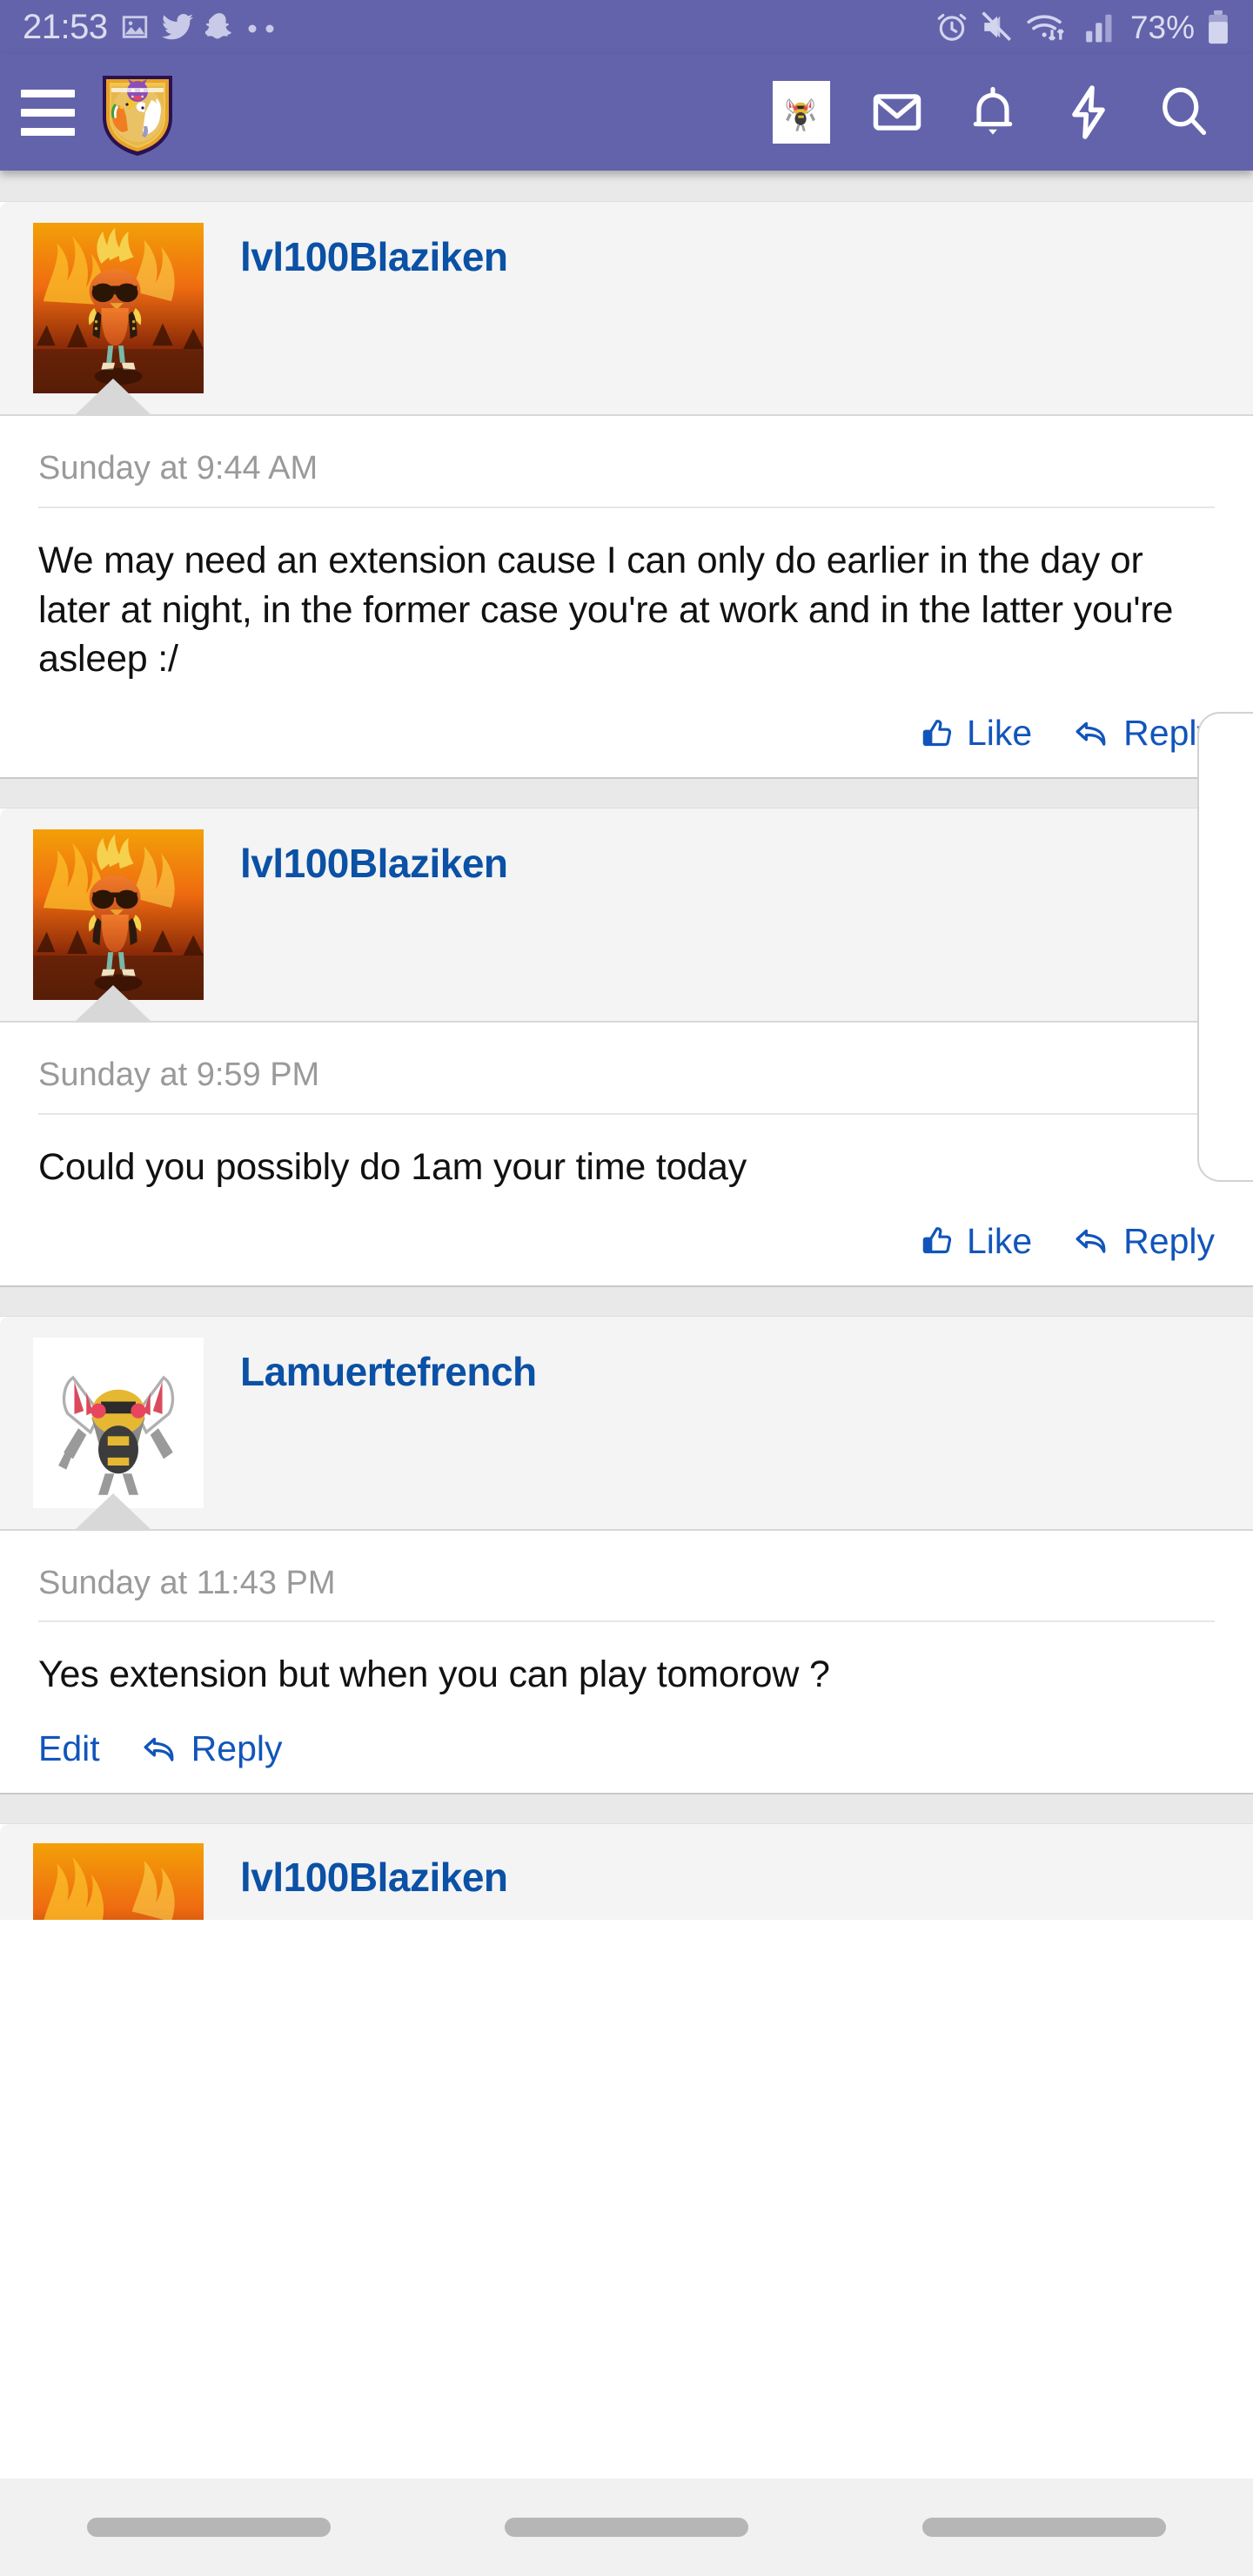 The width and height of the screenshot is (1253, 2576). Describe the element at coordinates (1099, 29) in the screenshot. I see `signal-icon` at that location.